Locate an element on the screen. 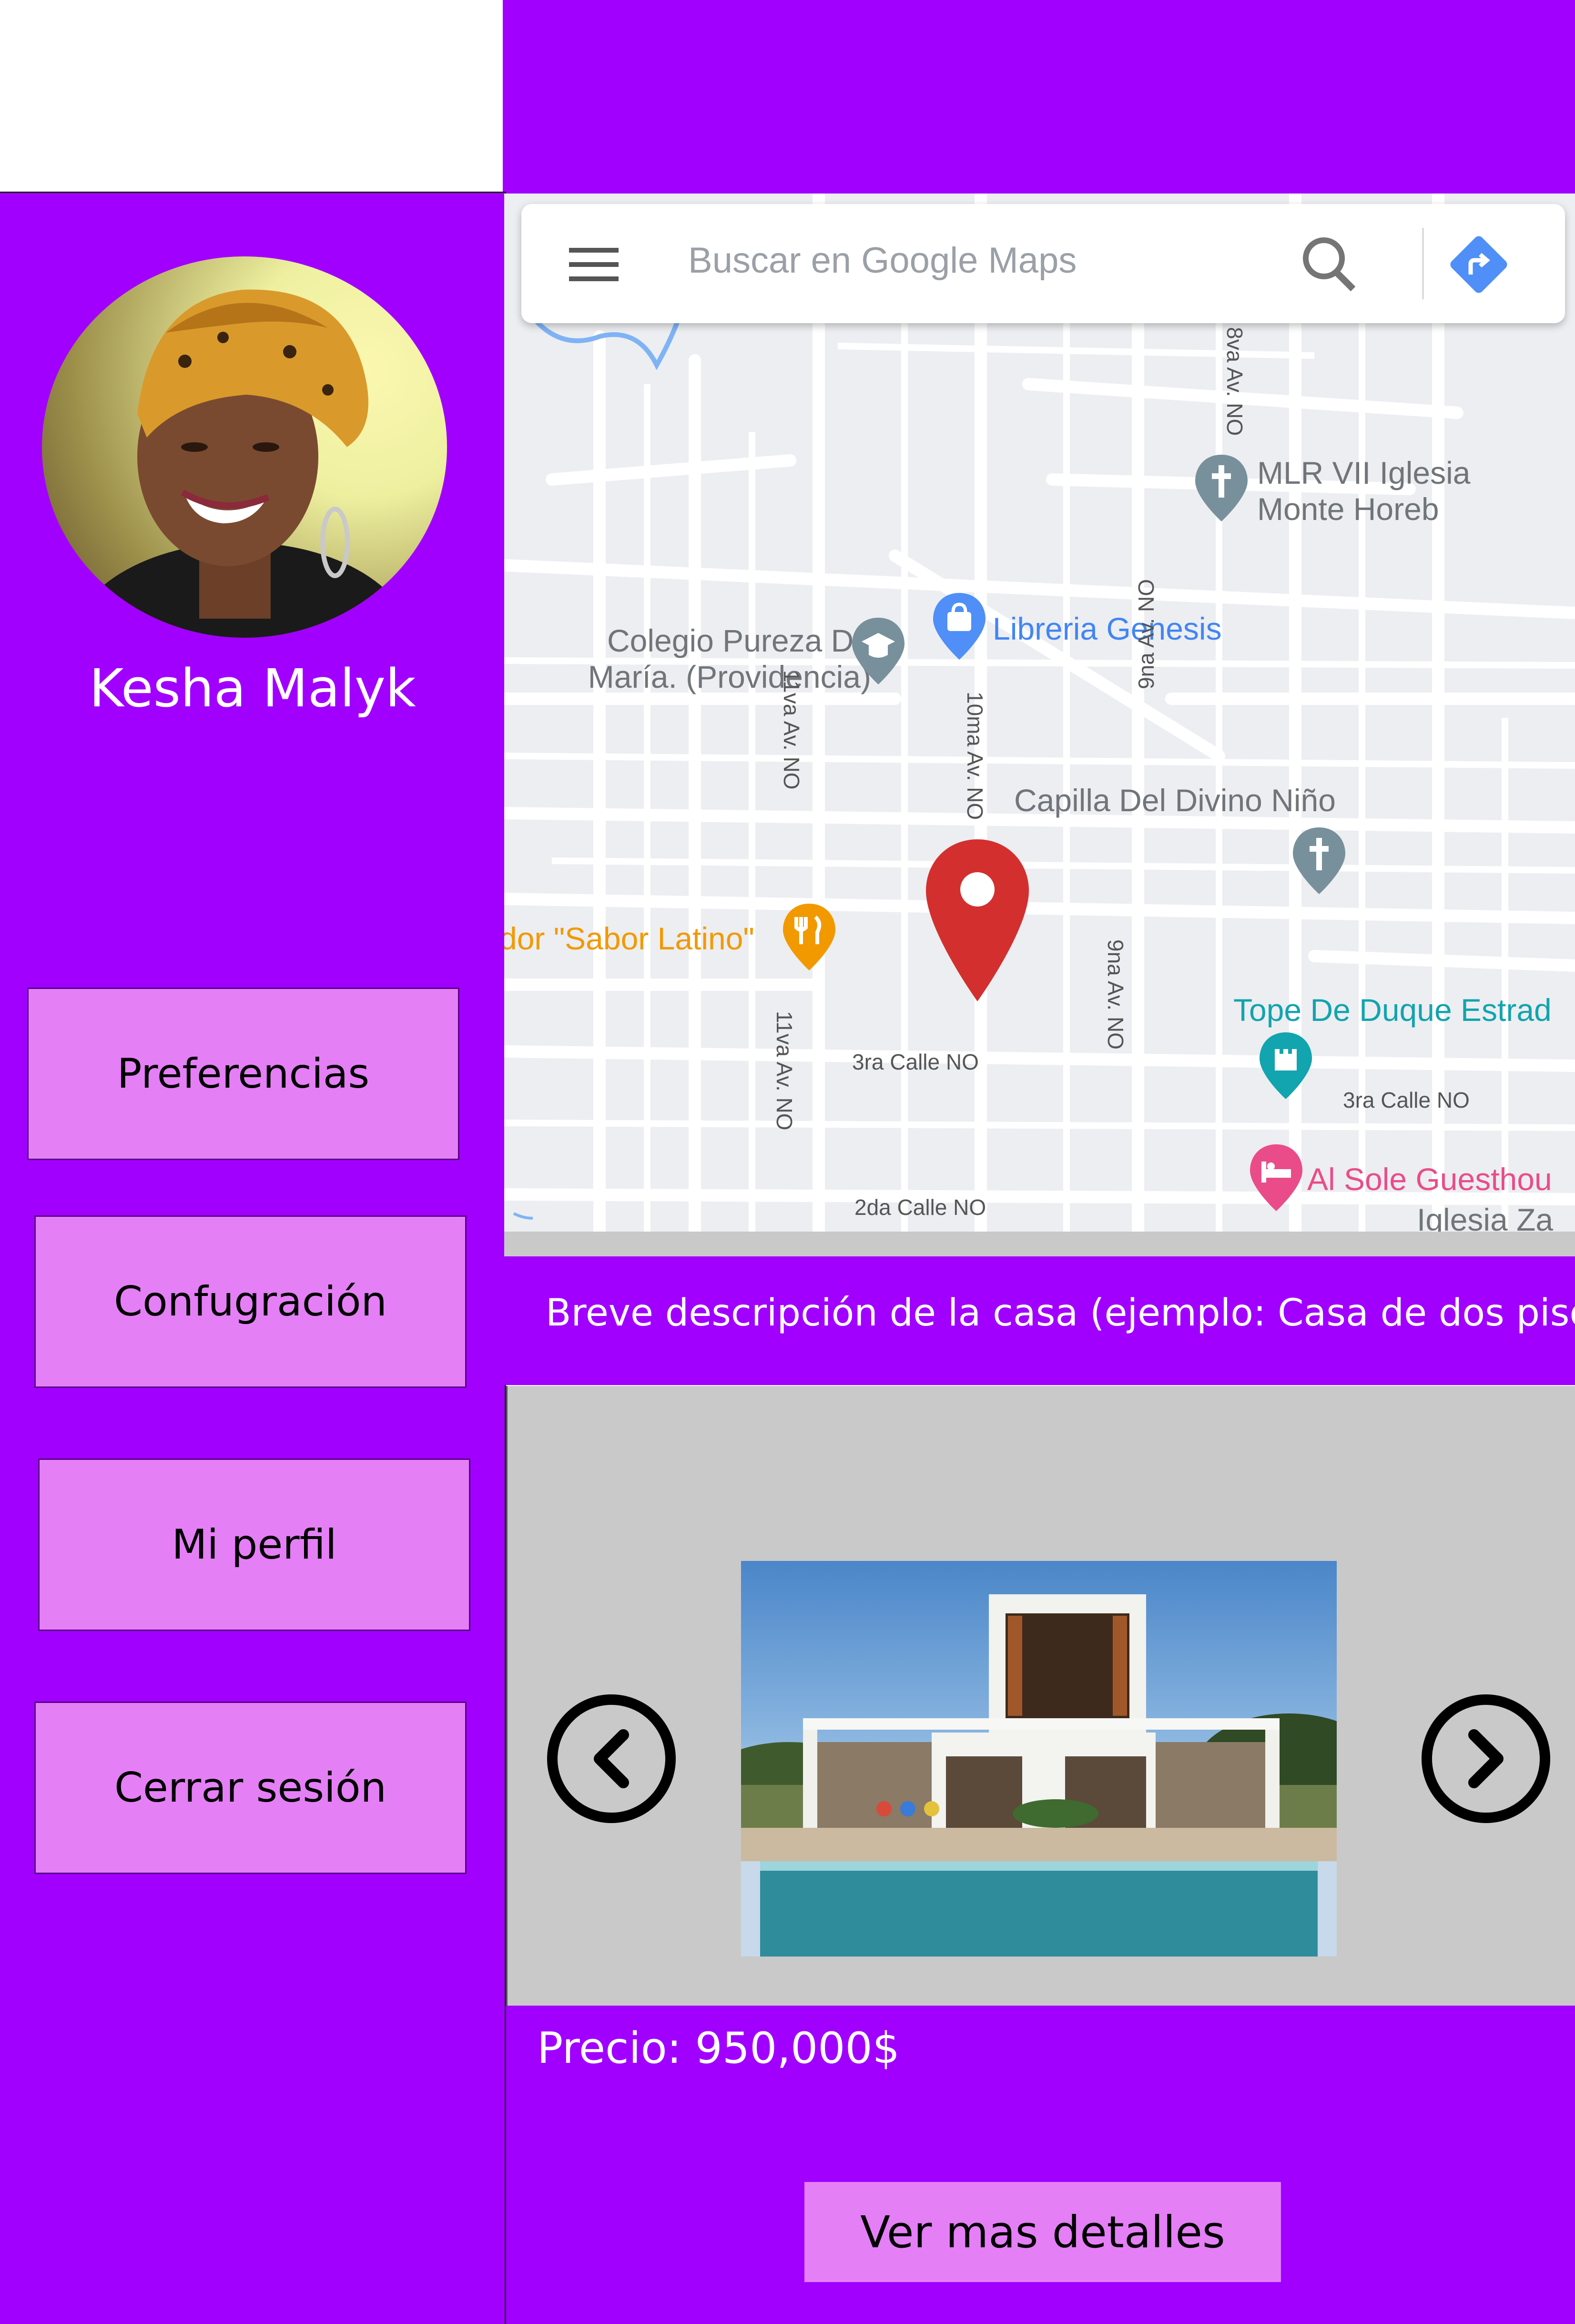  chapel-pin-icon is located at coordinates (1319, 860).